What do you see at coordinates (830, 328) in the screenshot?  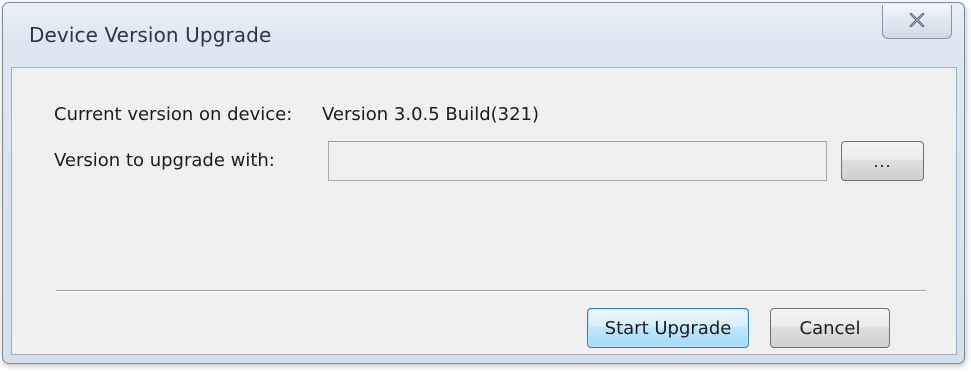 I see `cancel-button: Cancel` at bounding box center [830, 328].